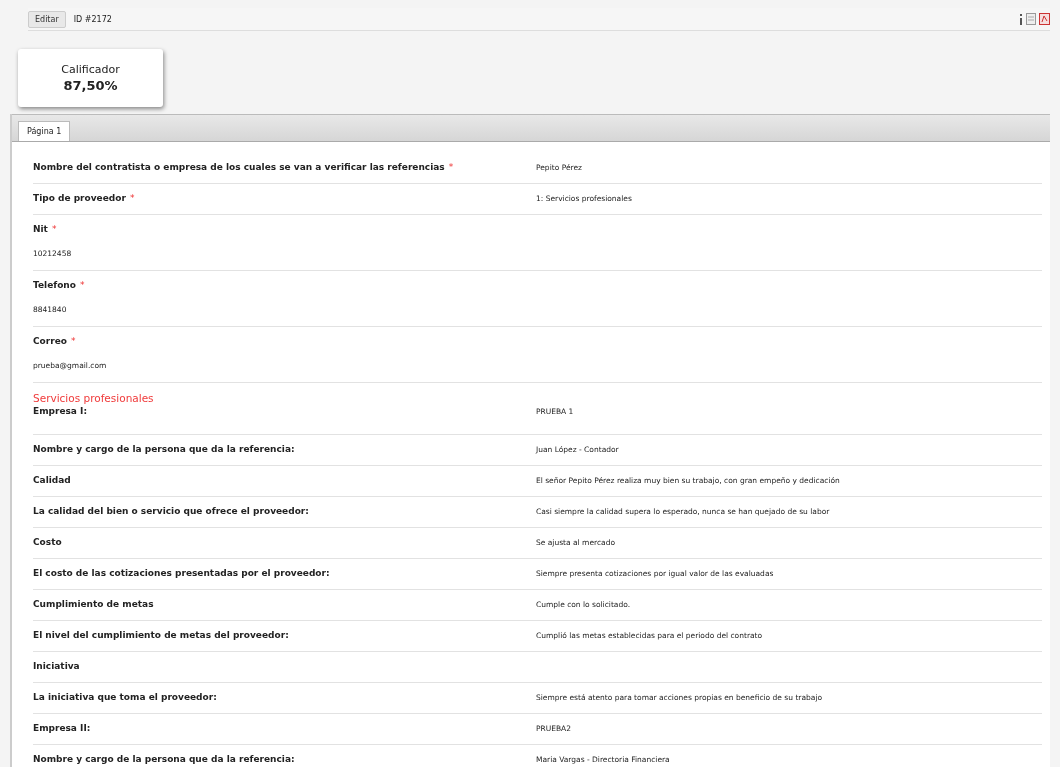 The height and width of the screenshot is (767, 1060). I want to click on field-label: La calidad del bien o servicio que ofrece el proveedor:, so click(171, 511).